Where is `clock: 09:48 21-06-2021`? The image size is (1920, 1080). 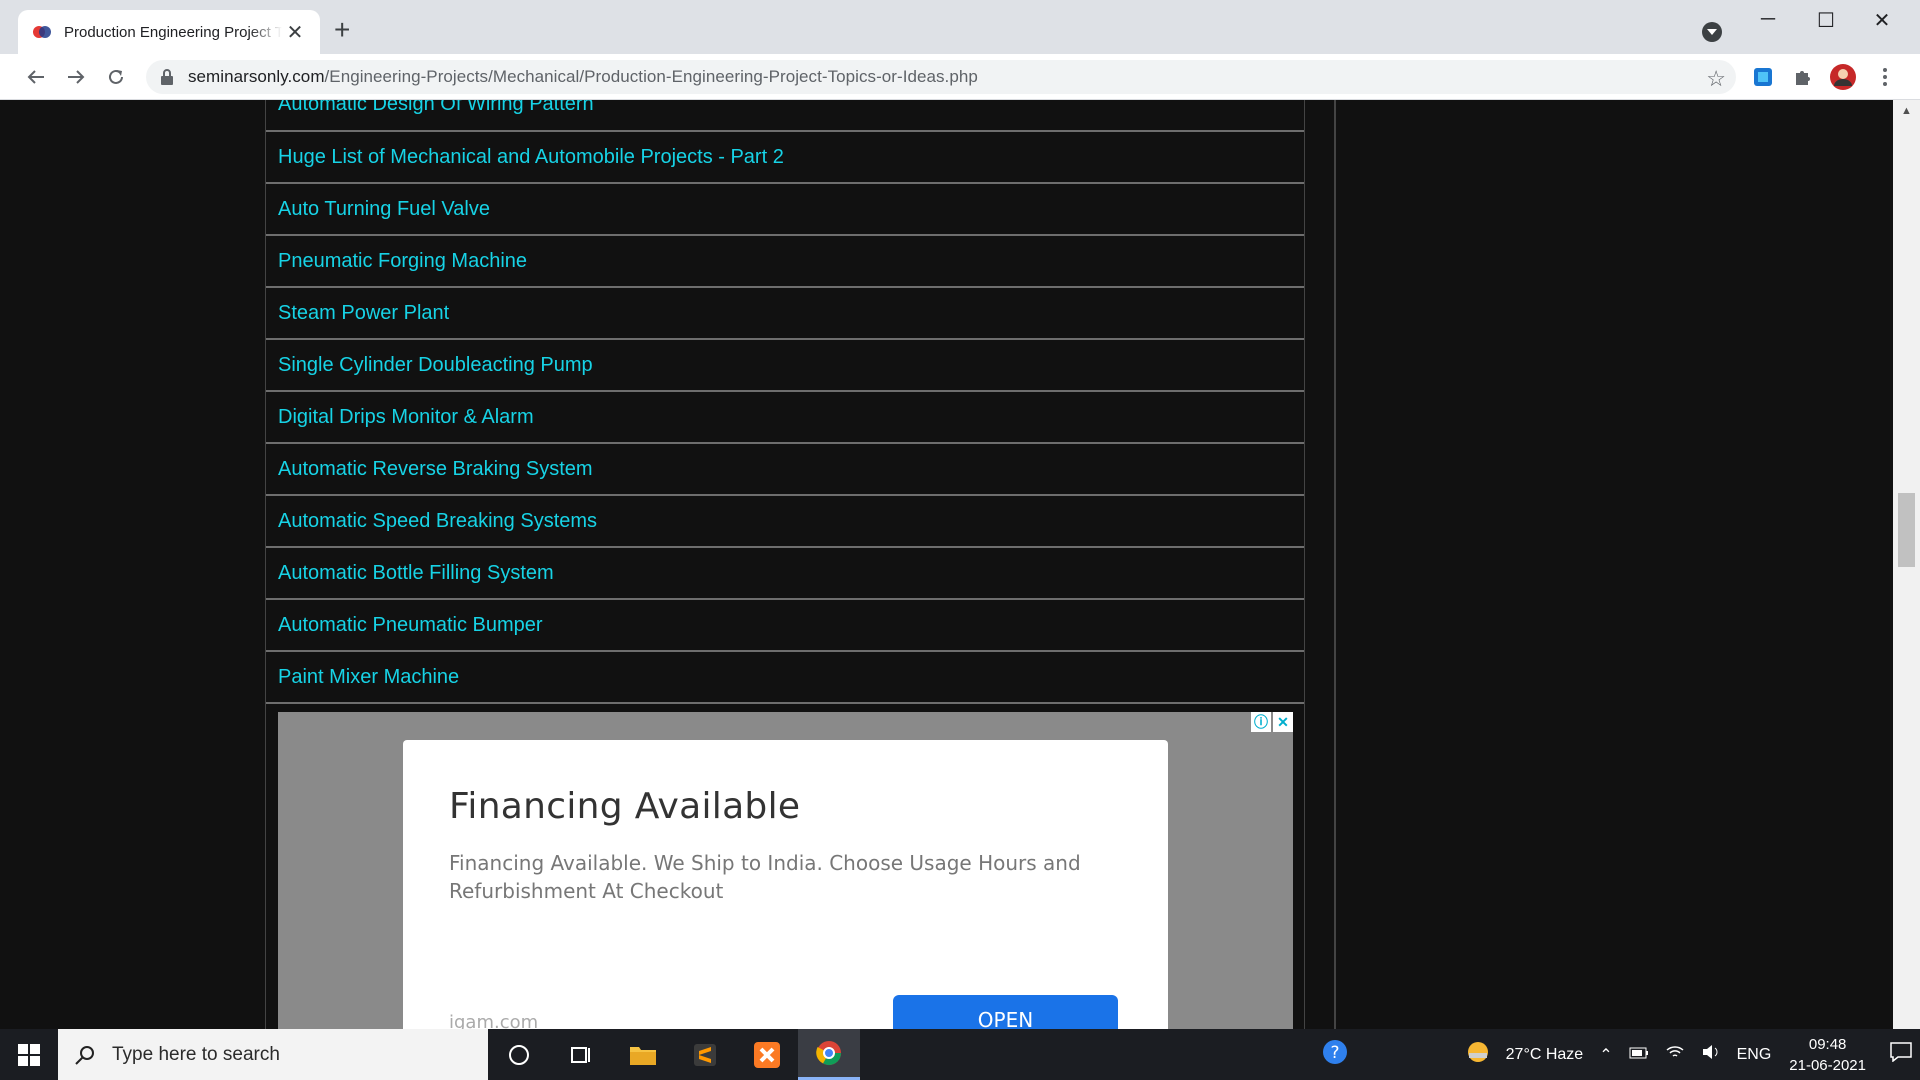
clock: 09:48 21-06-2021 is located at coordinates (1827, 1055).